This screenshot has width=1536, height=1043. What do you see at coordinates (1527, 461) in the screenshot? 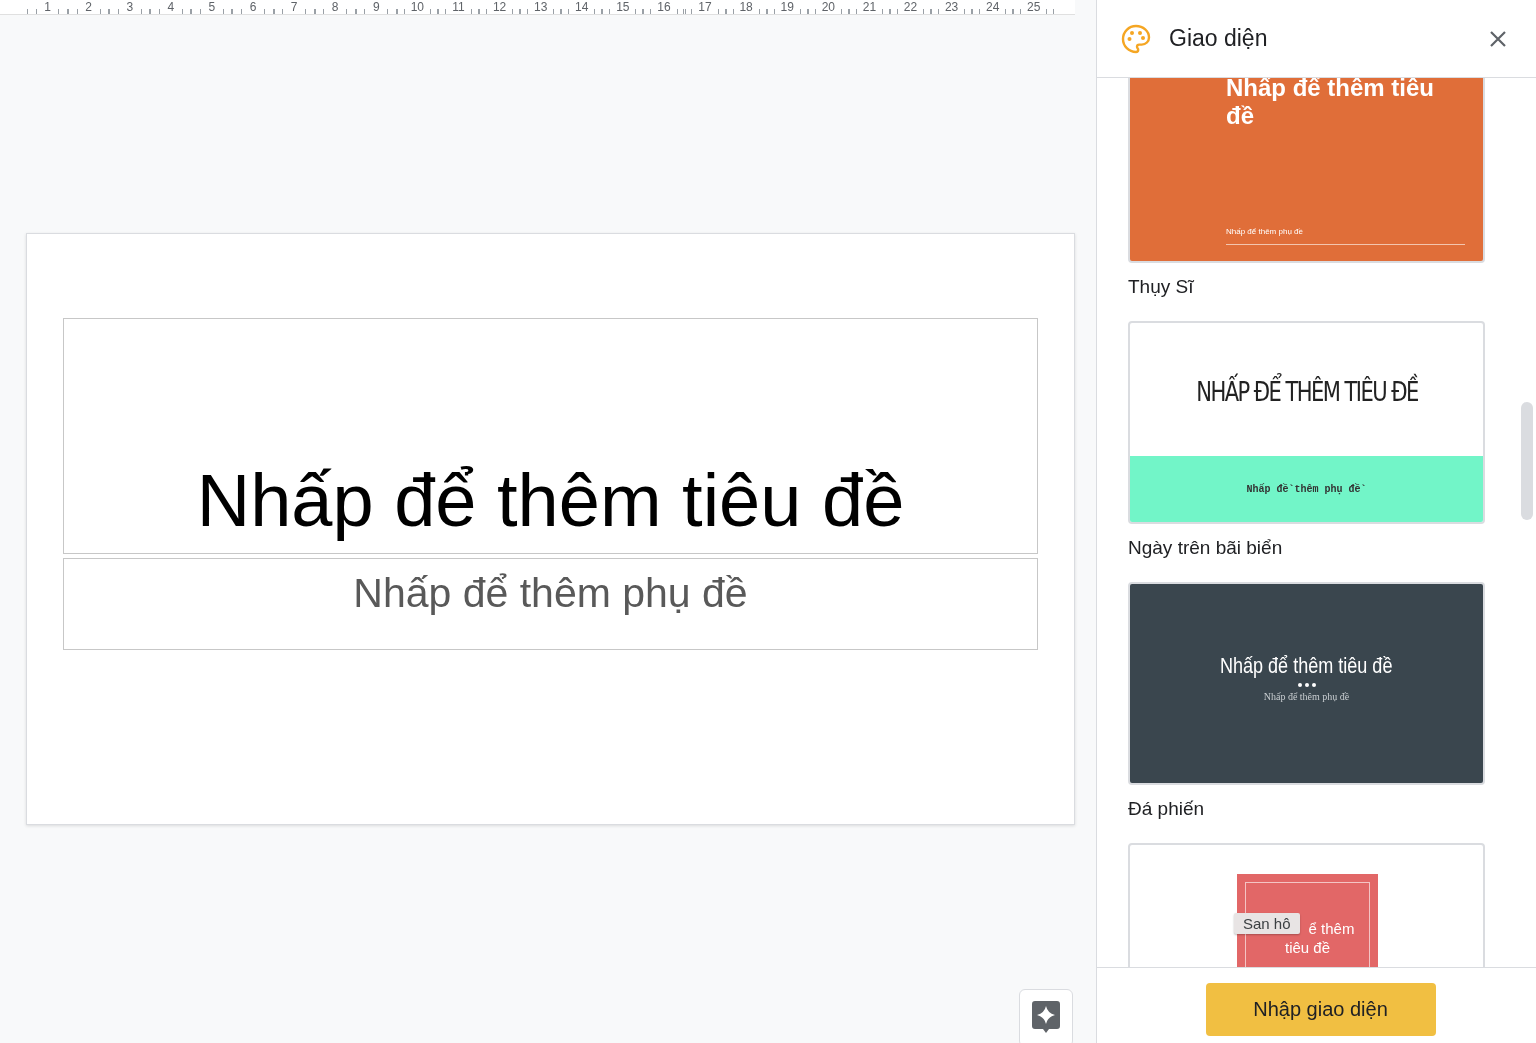
I see `scrollbar` at bounding box center [1527, 461].